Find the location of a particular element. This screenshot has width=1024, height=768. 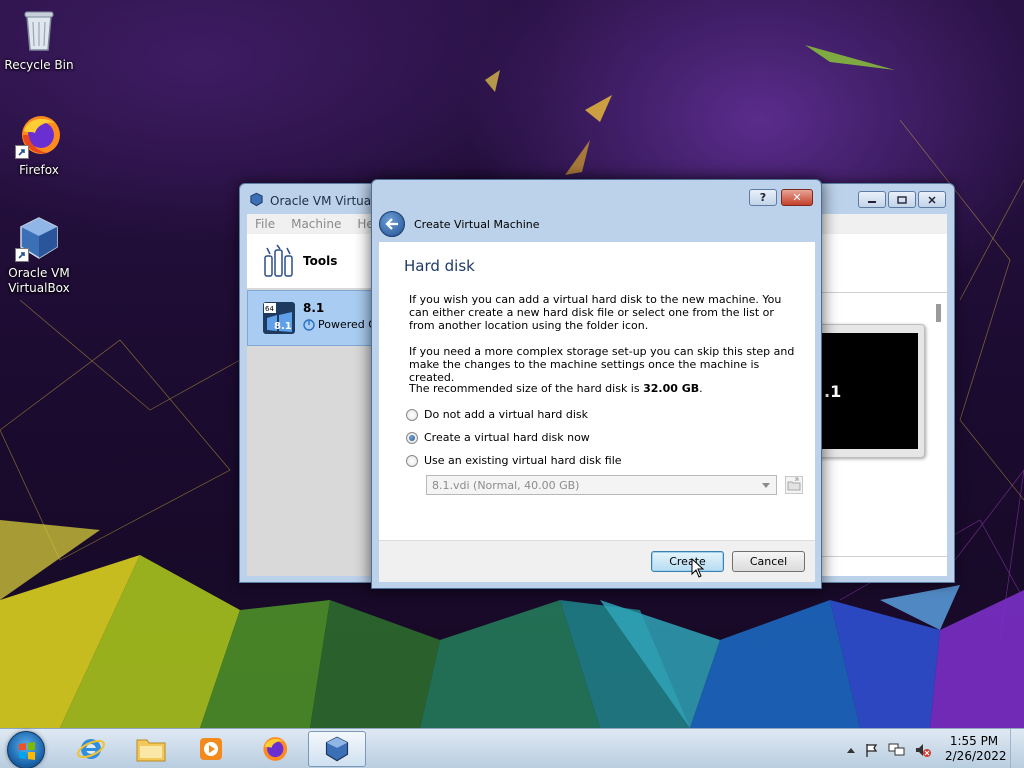

media-player-icon is located at coordinates (211, 749).